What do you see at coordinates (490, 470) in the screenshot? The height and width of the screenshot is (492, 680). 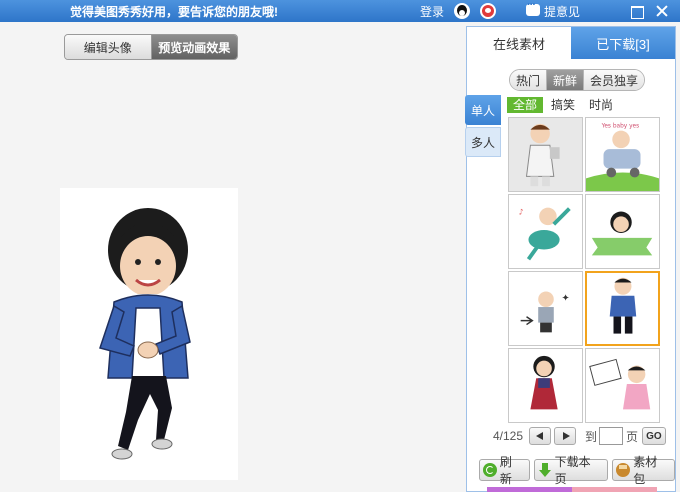 I see `refresh-icon` at bounding box center [490, 470].